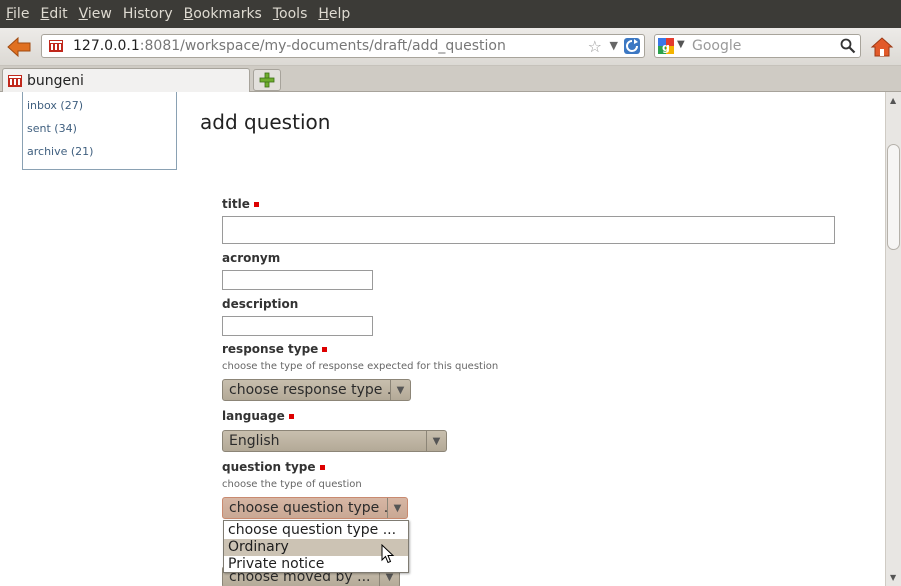  I want to click on title-input, so click(528, 230).